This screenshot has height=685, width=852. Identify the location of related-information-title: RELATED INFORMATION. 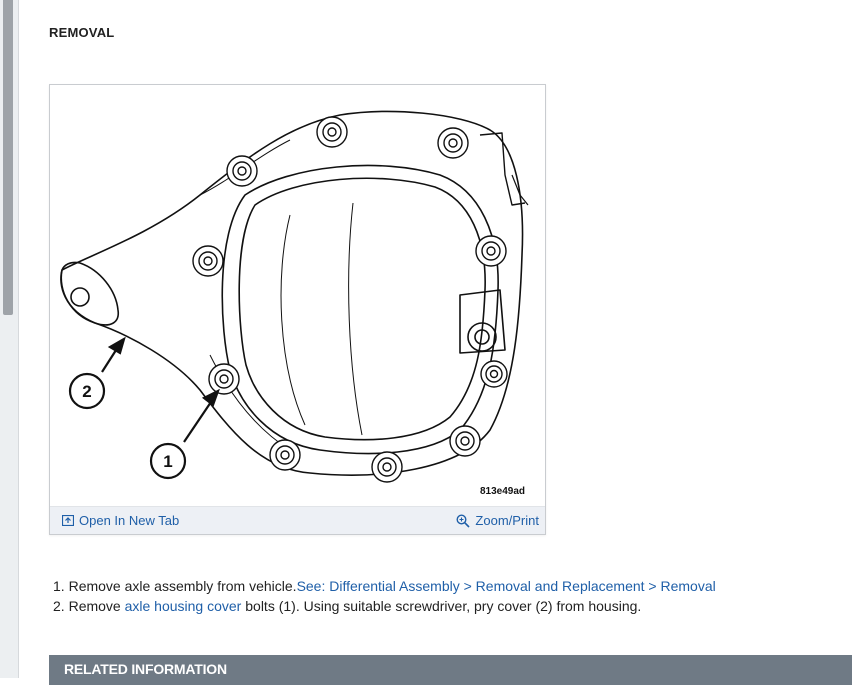
(145, 669).